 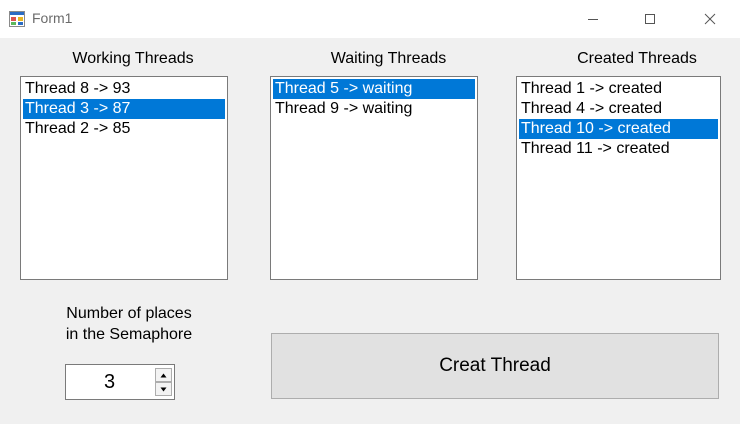 I want to click on list-item: Thread 5 -> waiting, so click(x=374, y=89).